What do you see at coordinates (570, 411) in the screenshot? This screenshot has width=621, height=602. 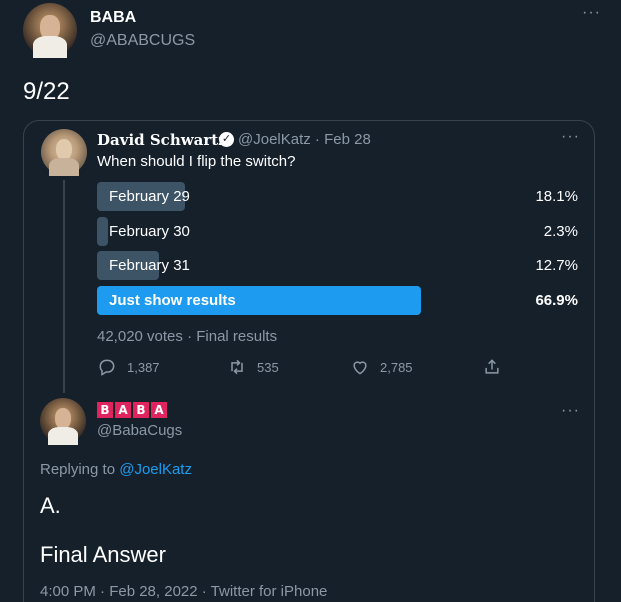 I see `reply-more-options-icon: ···` at bounding box center [570, 411].